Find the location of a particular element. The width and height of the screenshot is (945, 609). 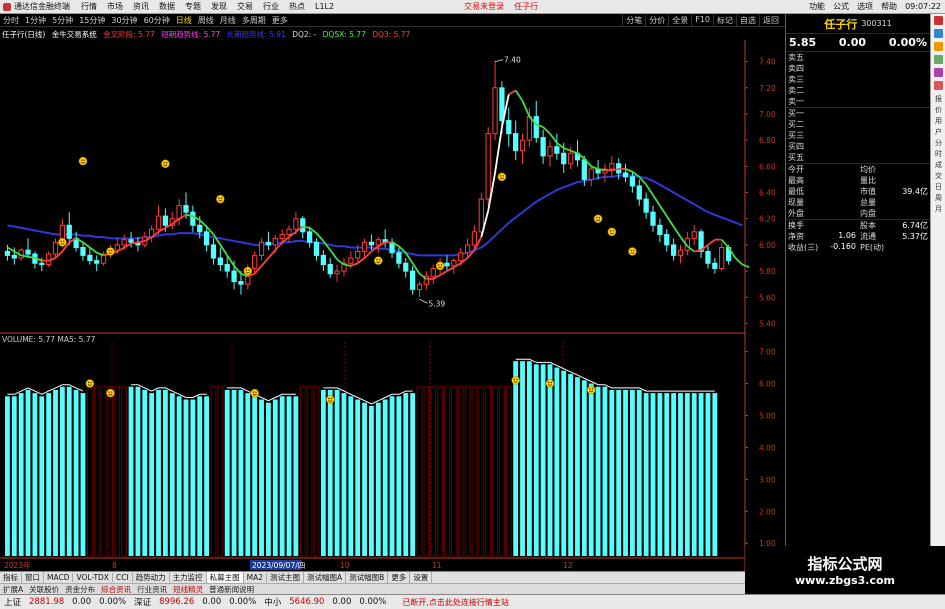

index-pct: 0.00% is located at coordinates (373, 602).